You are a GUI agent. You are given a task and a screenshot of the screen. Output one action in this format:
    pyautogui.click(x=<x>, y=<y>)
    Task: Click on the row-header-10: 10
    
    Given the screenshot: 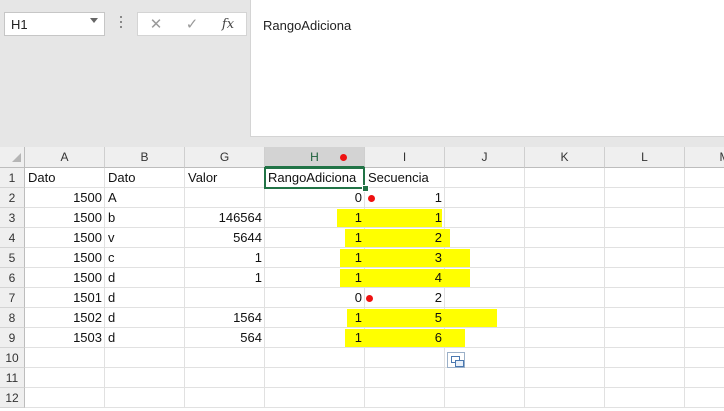 What is the action you would take?
    pyautogui.click(x=12, y=358)
    